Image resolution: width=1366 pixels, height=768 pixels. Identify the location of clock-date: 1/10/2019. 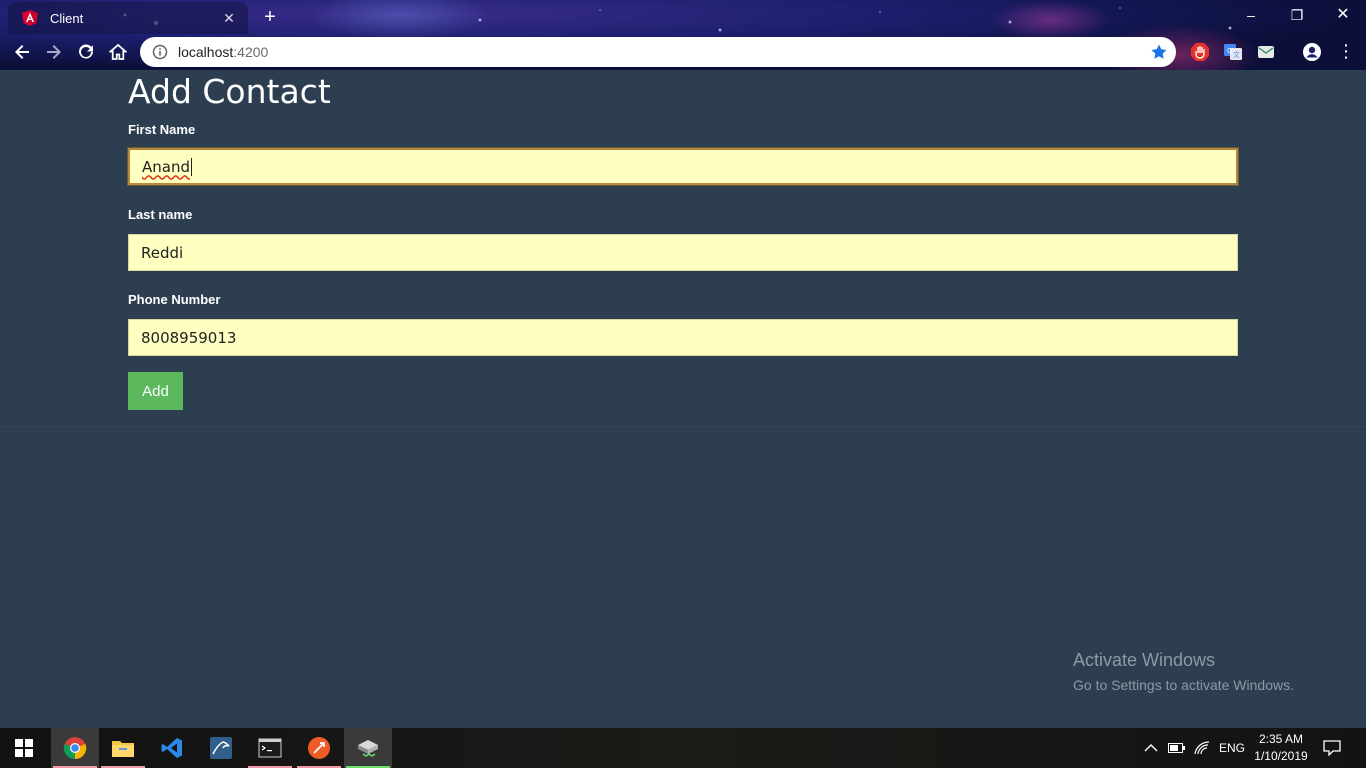
(1281, 756).